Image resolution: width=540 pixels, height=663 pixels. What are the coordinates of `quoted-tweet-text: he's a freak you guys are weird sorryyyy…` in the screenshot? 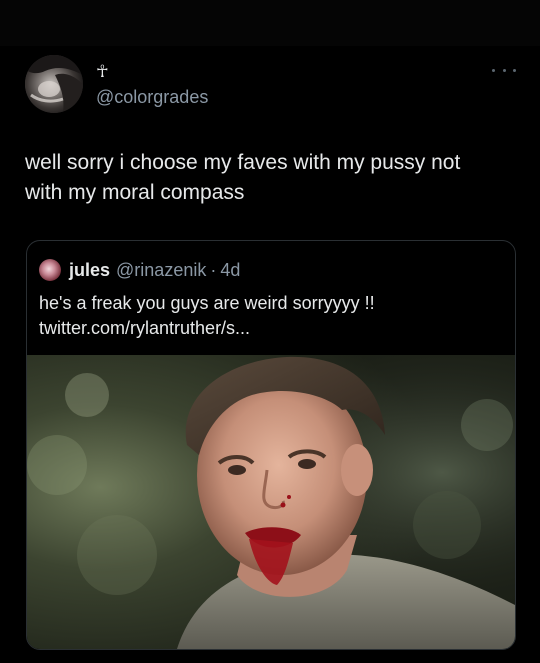 It's located at (271, 316).